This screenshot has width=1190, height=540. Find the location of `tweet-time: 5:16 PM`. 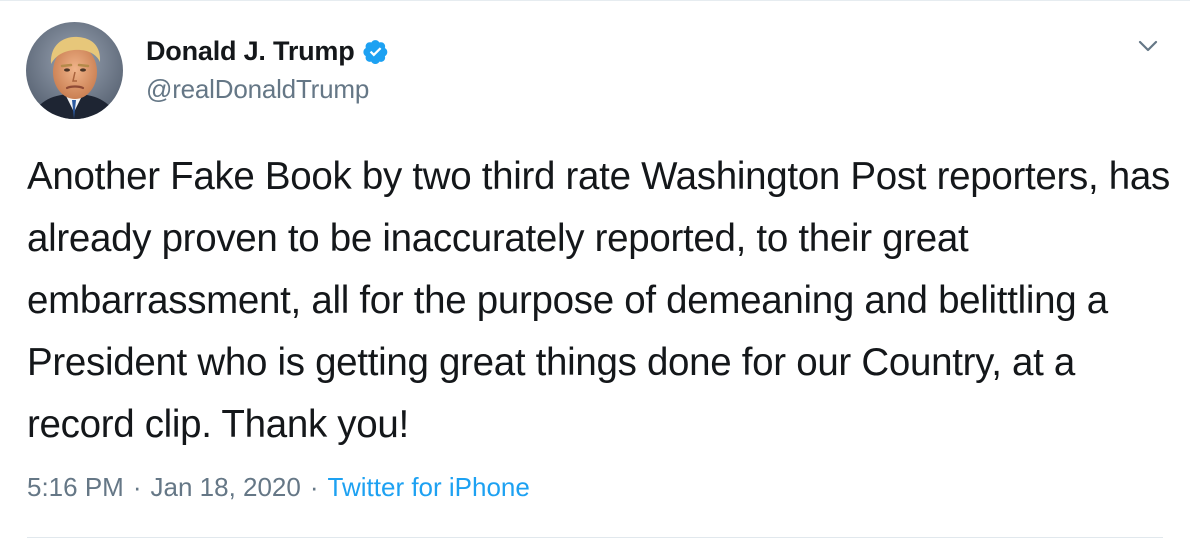

tweet-time: 5:16 PM is located at coordinates (75, 487).